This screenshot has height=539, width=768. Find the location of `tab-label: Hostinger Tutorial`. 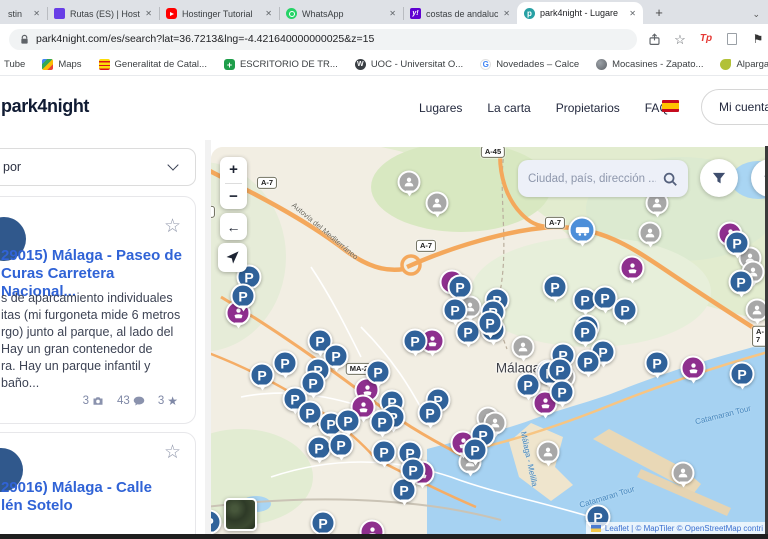

tab-label: Hostinger Tutorial is located at coordinates (217, 13).